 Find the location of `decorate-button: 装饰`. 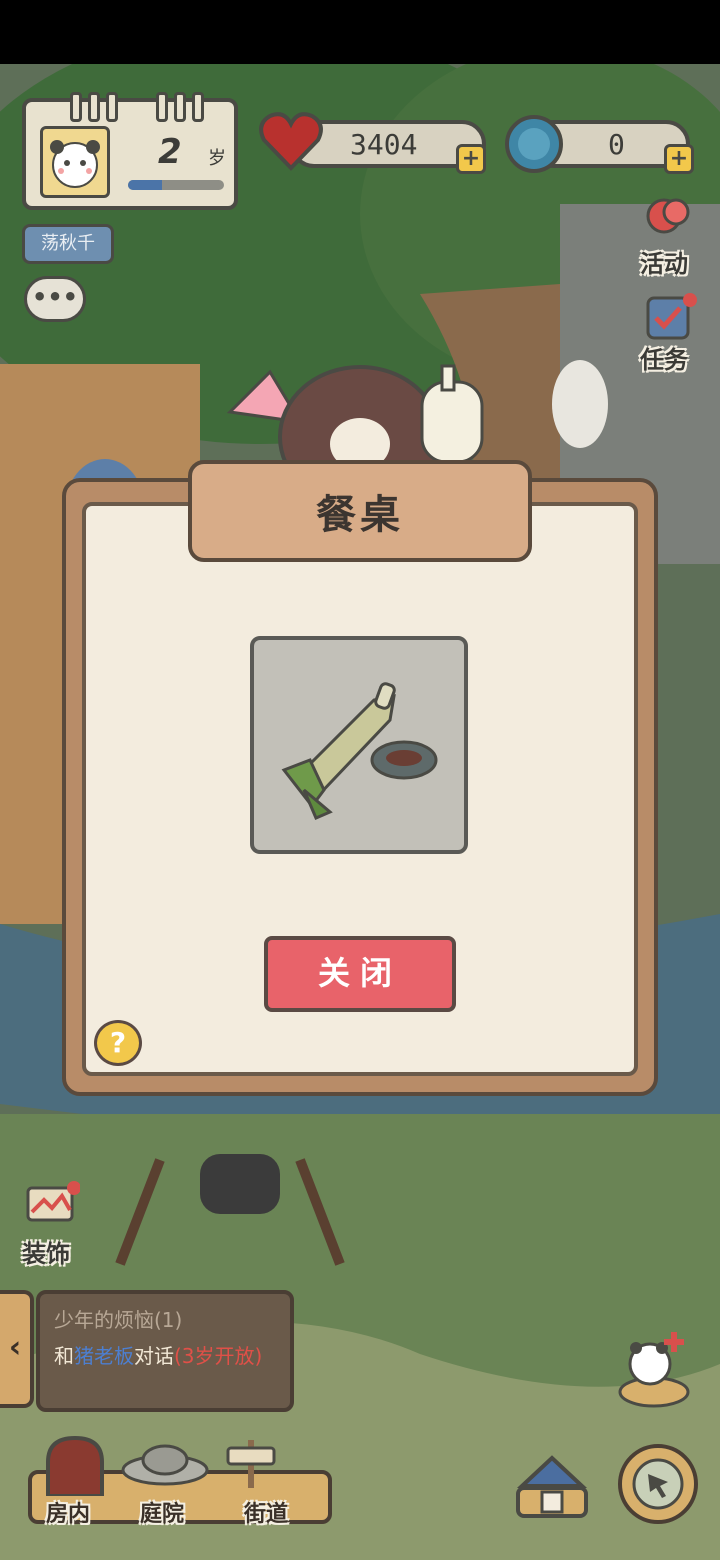

decorate-button: 装饰 is located at coordinates (46, 1251).